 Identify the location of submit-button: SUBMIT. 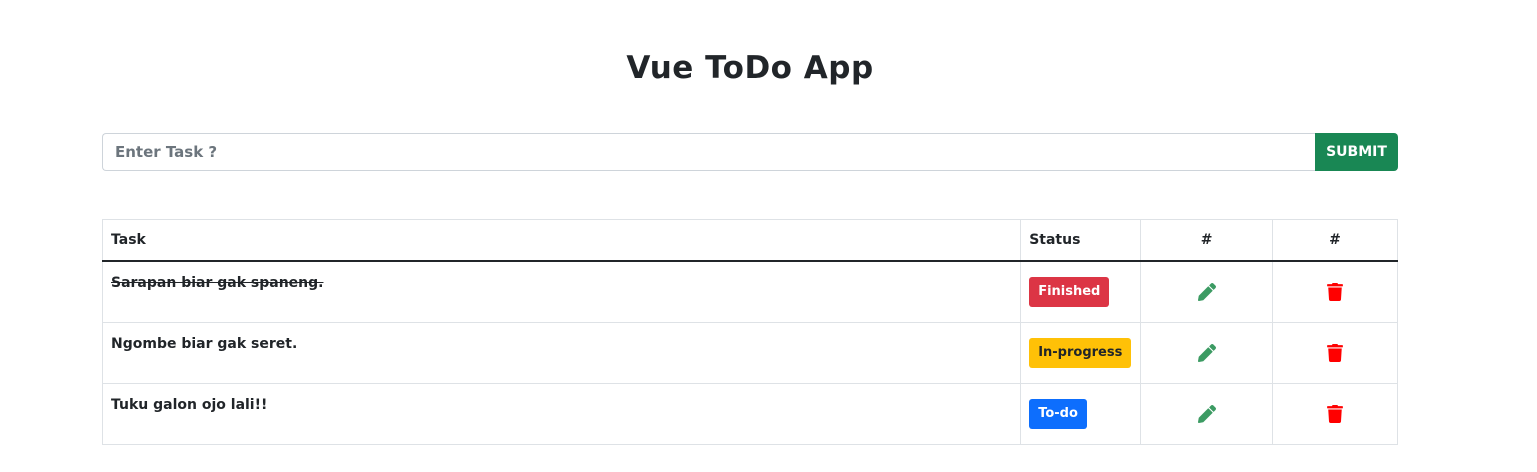
(1356, 152).